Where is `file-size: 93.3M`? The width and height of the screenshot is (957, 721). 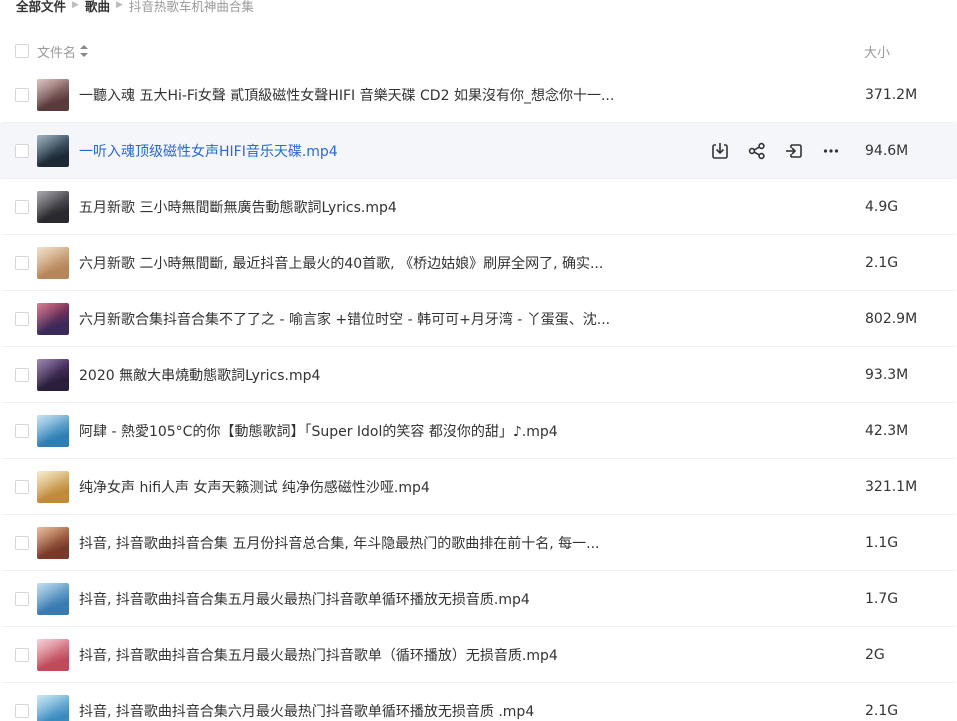
file-size: 93.3M is located at coordinates (887, 375).